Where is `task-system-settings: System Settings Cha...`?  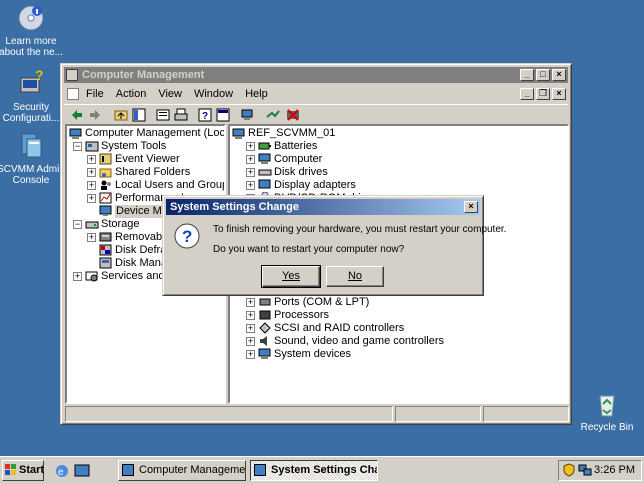 task-system-settings: System Settings Cha... is located at coordinates (314, 470).